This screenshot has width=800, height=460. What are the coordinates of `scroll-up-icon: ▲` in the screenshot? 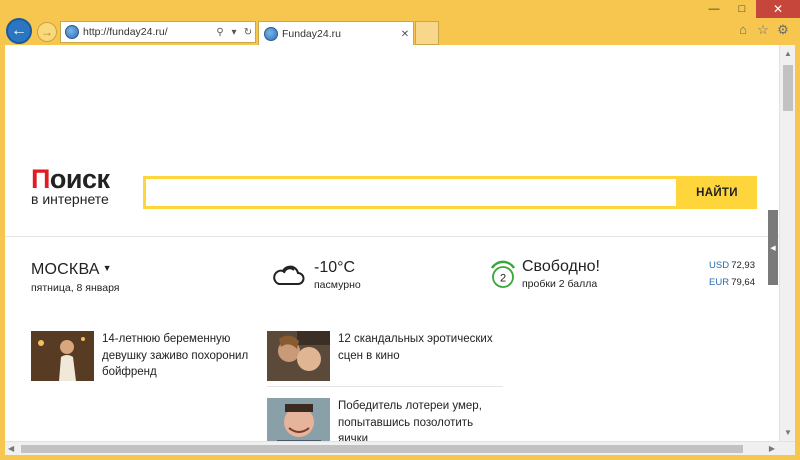 It's located at (787, 53).